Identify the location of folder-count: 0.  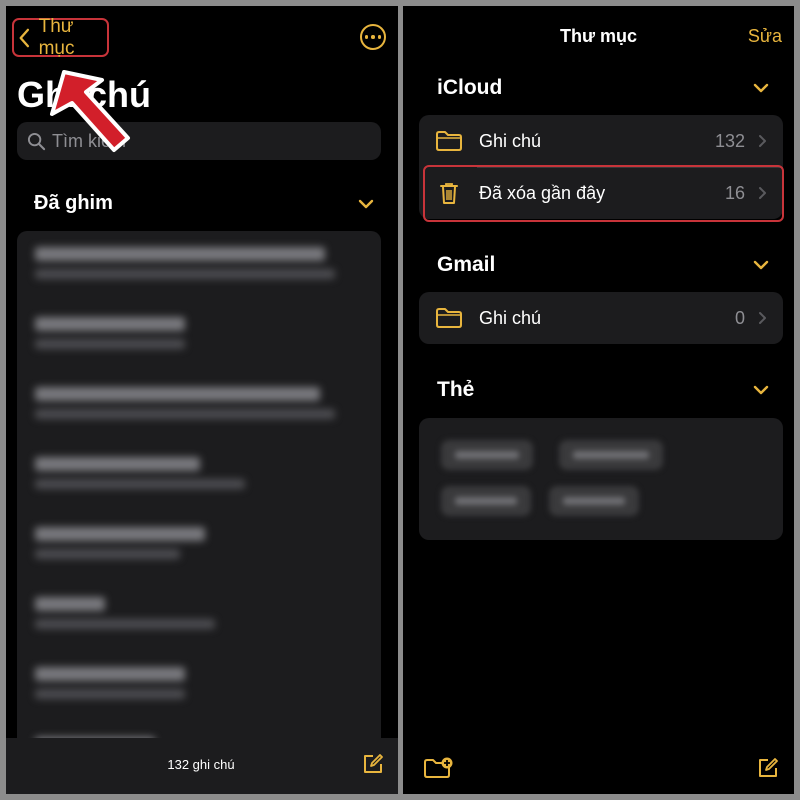
(739, 317).